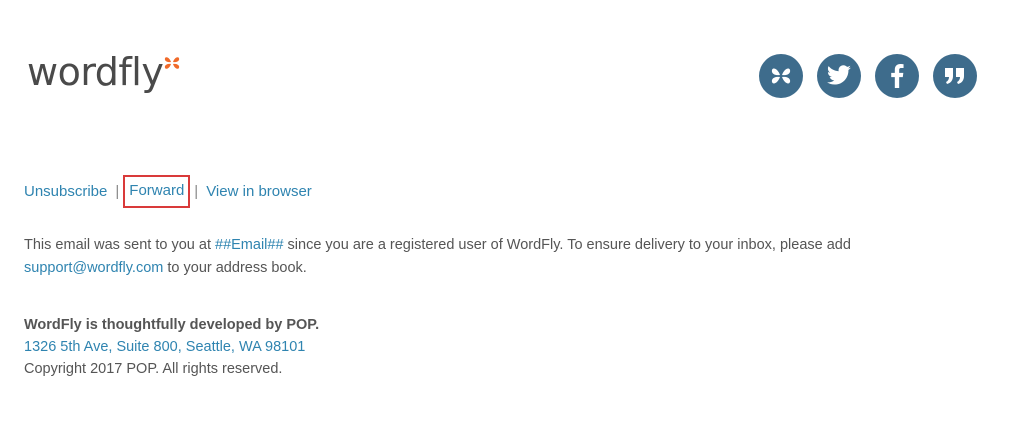  I want to click on unsubscribe-link: Unsubscribe, so click(65, 191).